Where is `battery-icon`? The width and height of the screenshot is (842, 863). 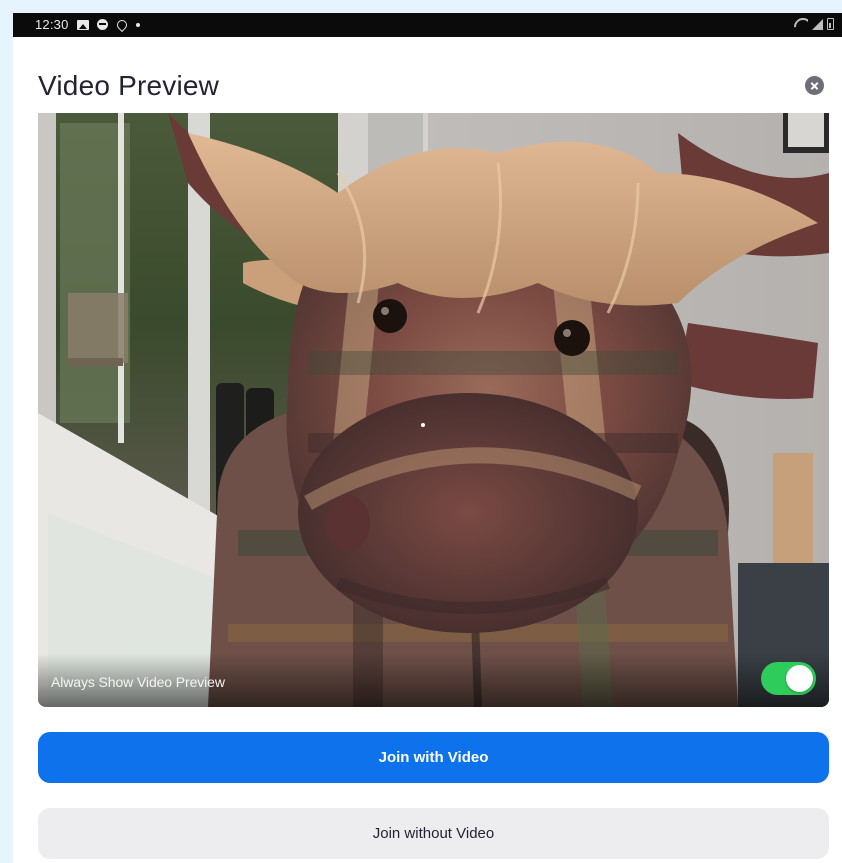
battery-icon is located at coordinates (830, 24).